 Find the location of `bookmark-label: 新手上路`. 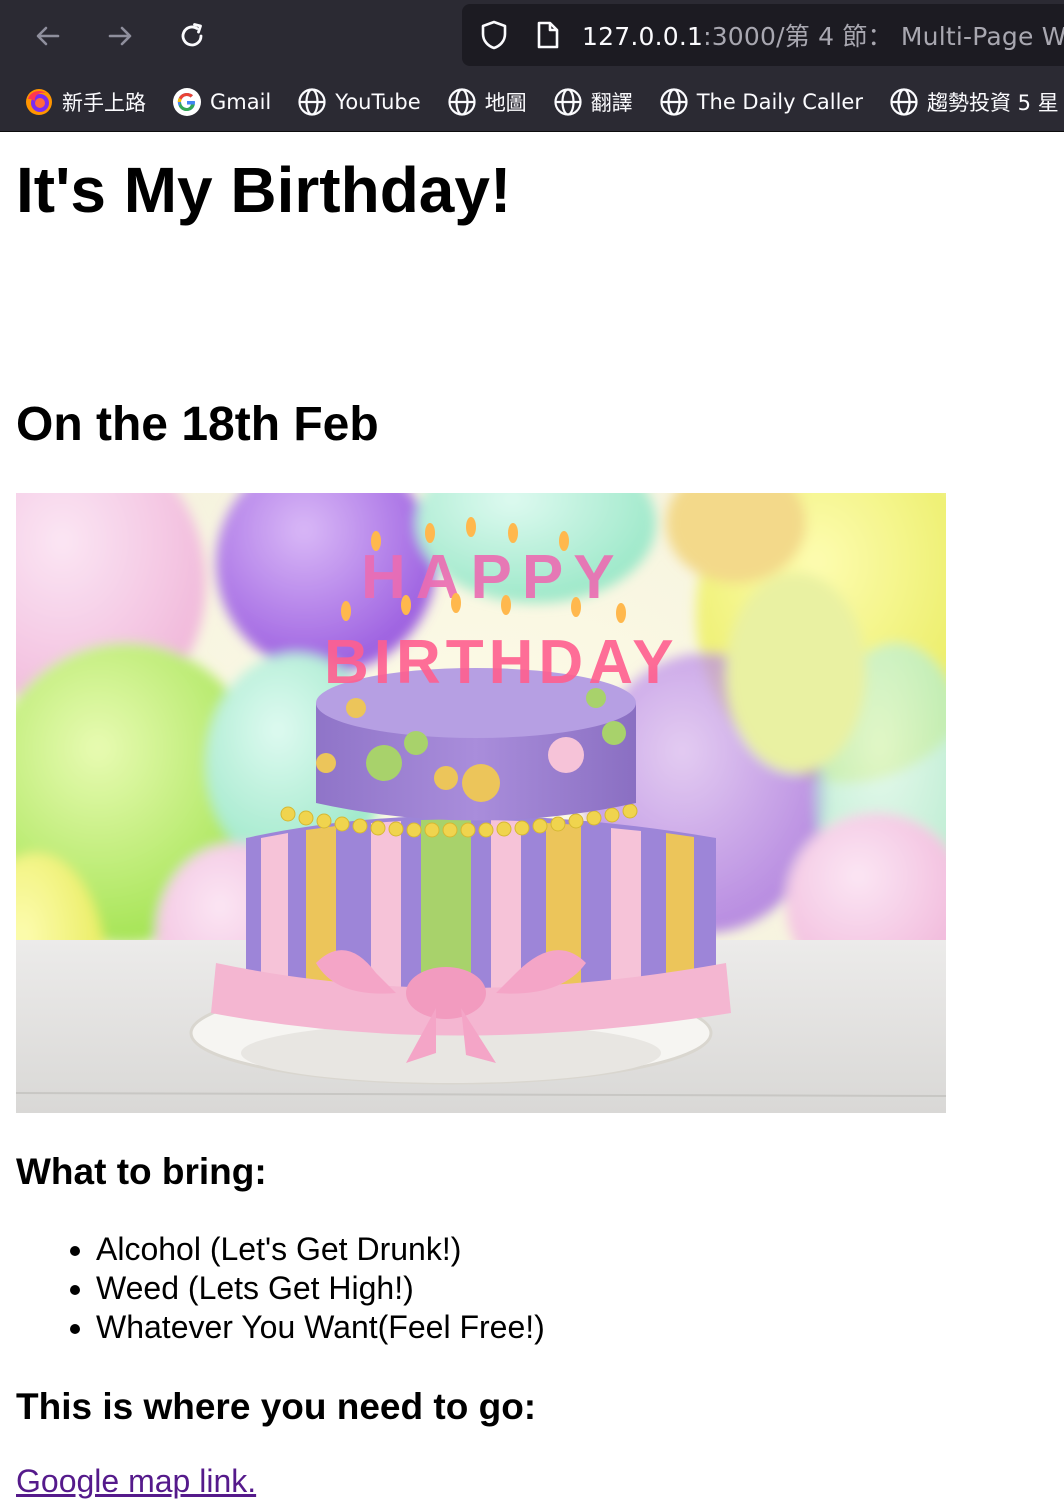

bookmark-label: 新手上路 is located at coordinates (104, 102).